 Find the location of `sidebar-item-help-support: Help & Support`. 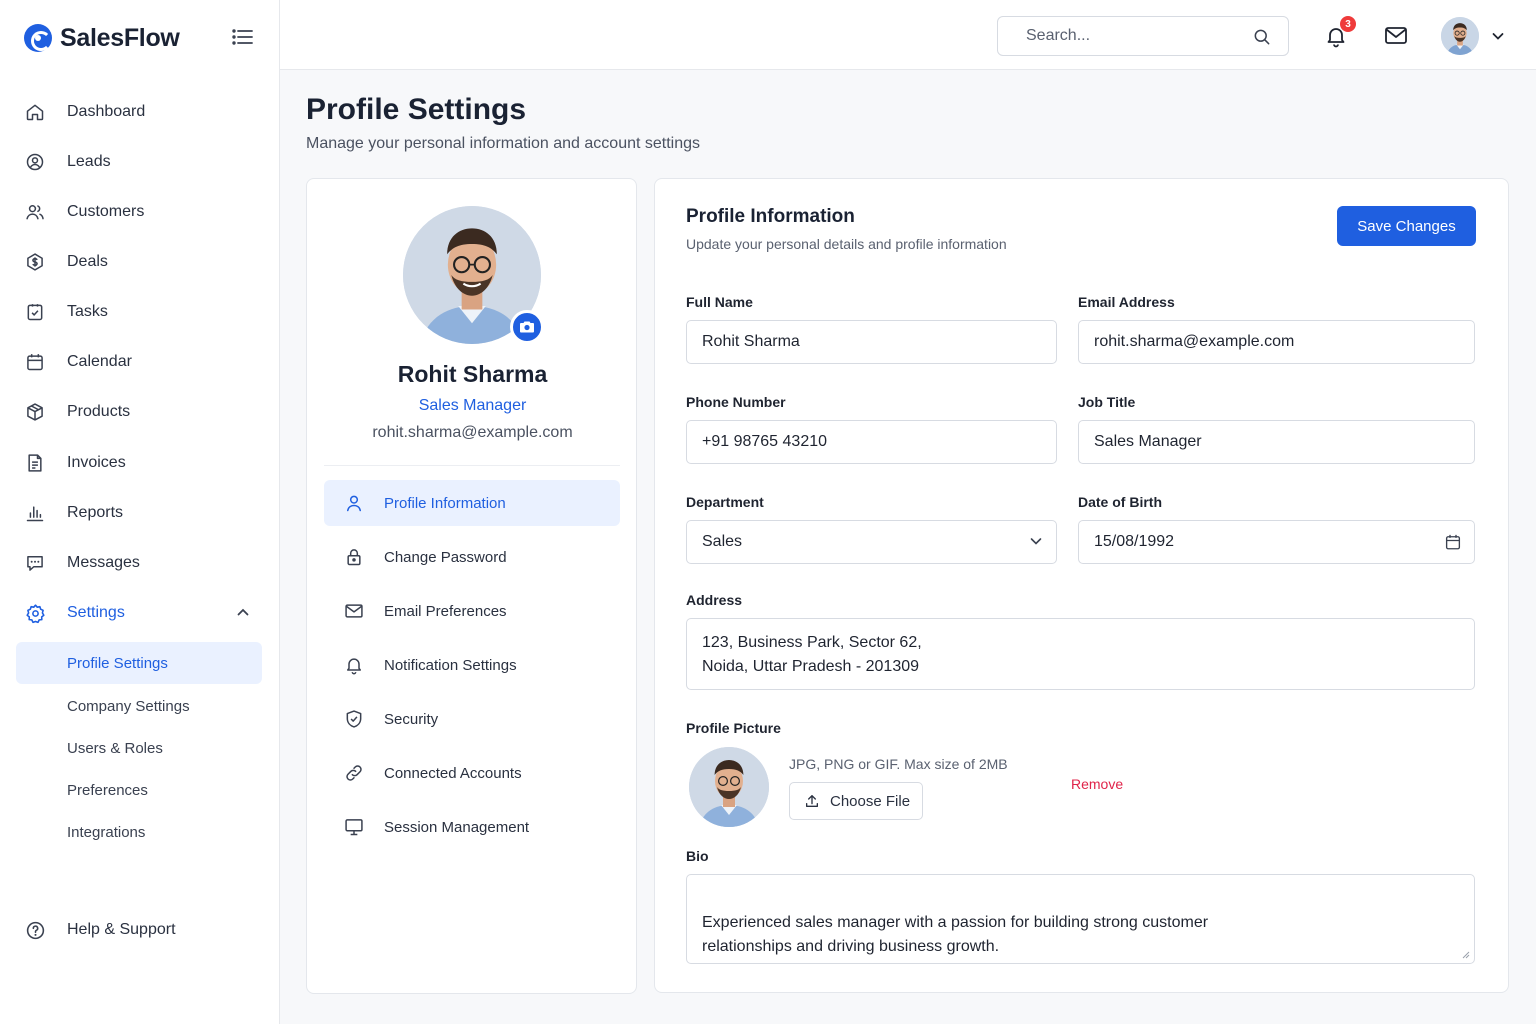

sidebar-item-help-support: Help & Support is located at coordinates (139, 930).